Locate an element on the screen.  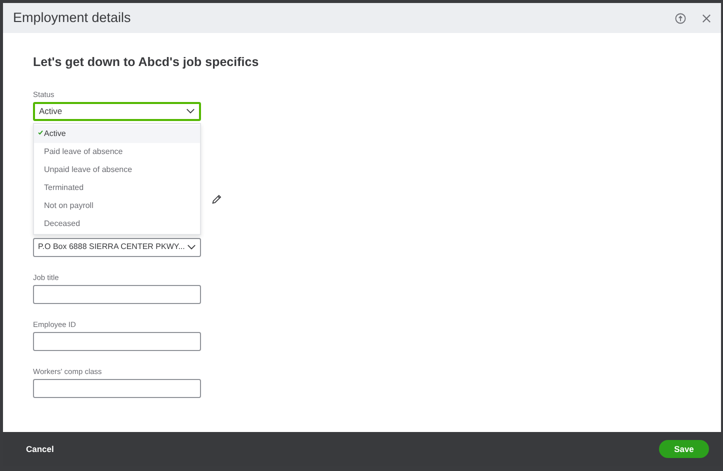
status-dropdown: Active is located at coordinates (117, 111).